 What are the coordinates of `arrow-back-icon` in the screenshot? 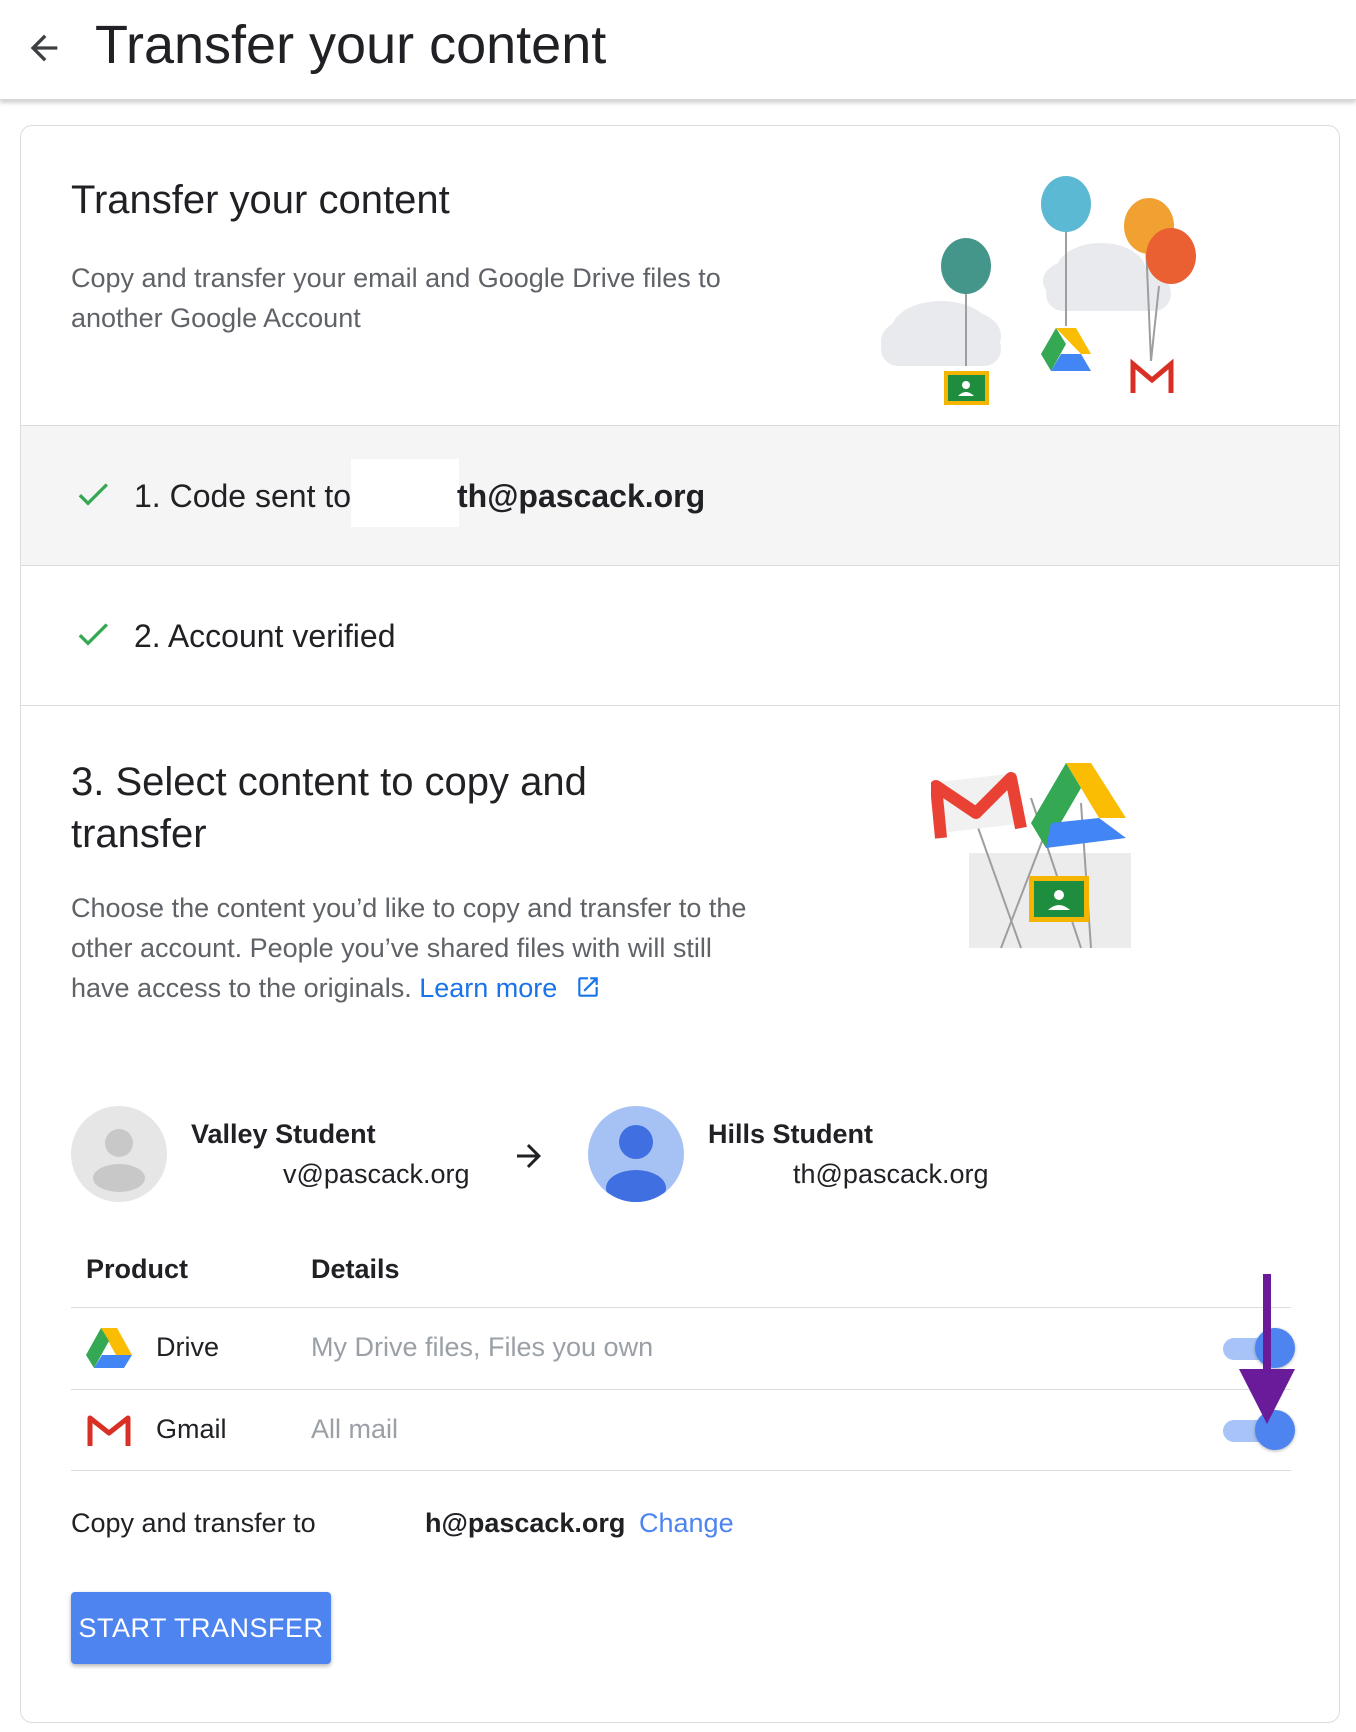 It's located at (44, 48).